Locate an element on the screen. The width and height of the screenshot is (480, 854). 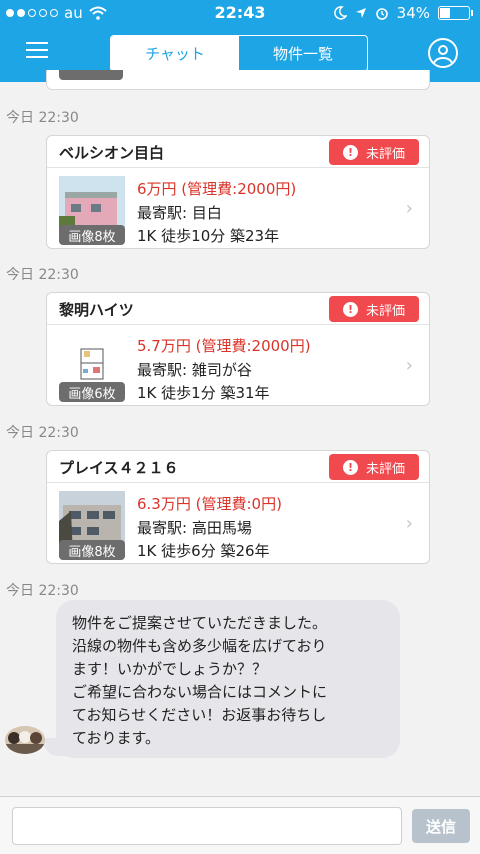
message-line: ご希望に合わない場合にはコメントに is located at coordinates (200, 692).